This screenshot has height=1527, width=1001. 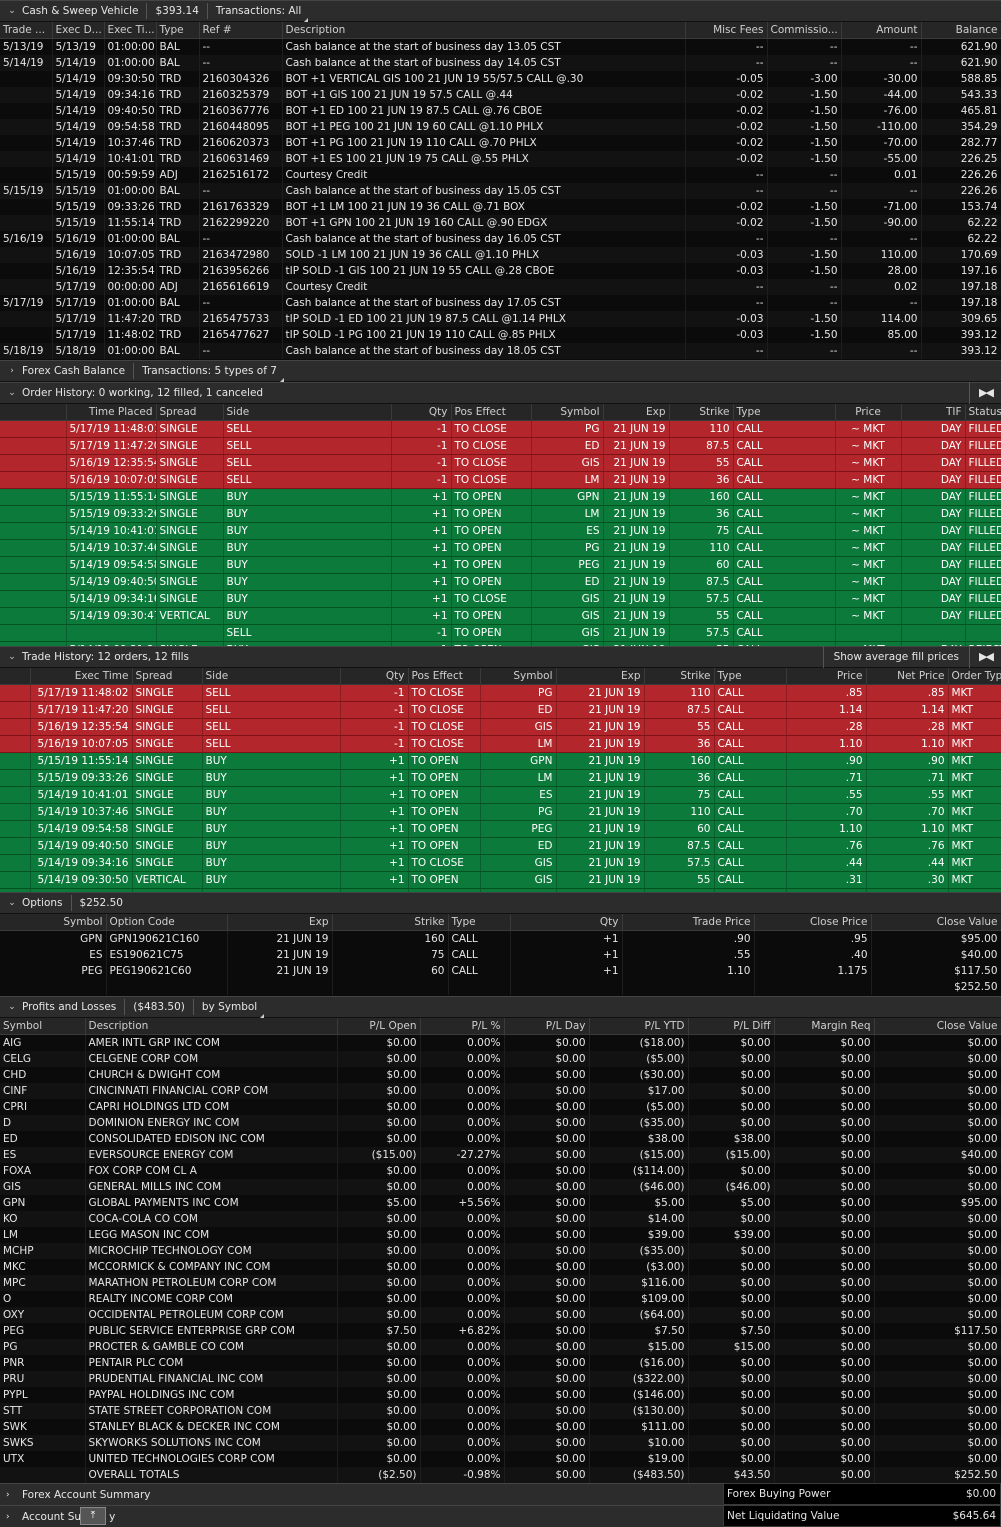 What do you see at coordinates (500, 633) in the screenshot?
I see `table-row: SELL -1 TO OPEN GIS 21 JUN 19 57.5 CALL` at bounding box center [500, 633].